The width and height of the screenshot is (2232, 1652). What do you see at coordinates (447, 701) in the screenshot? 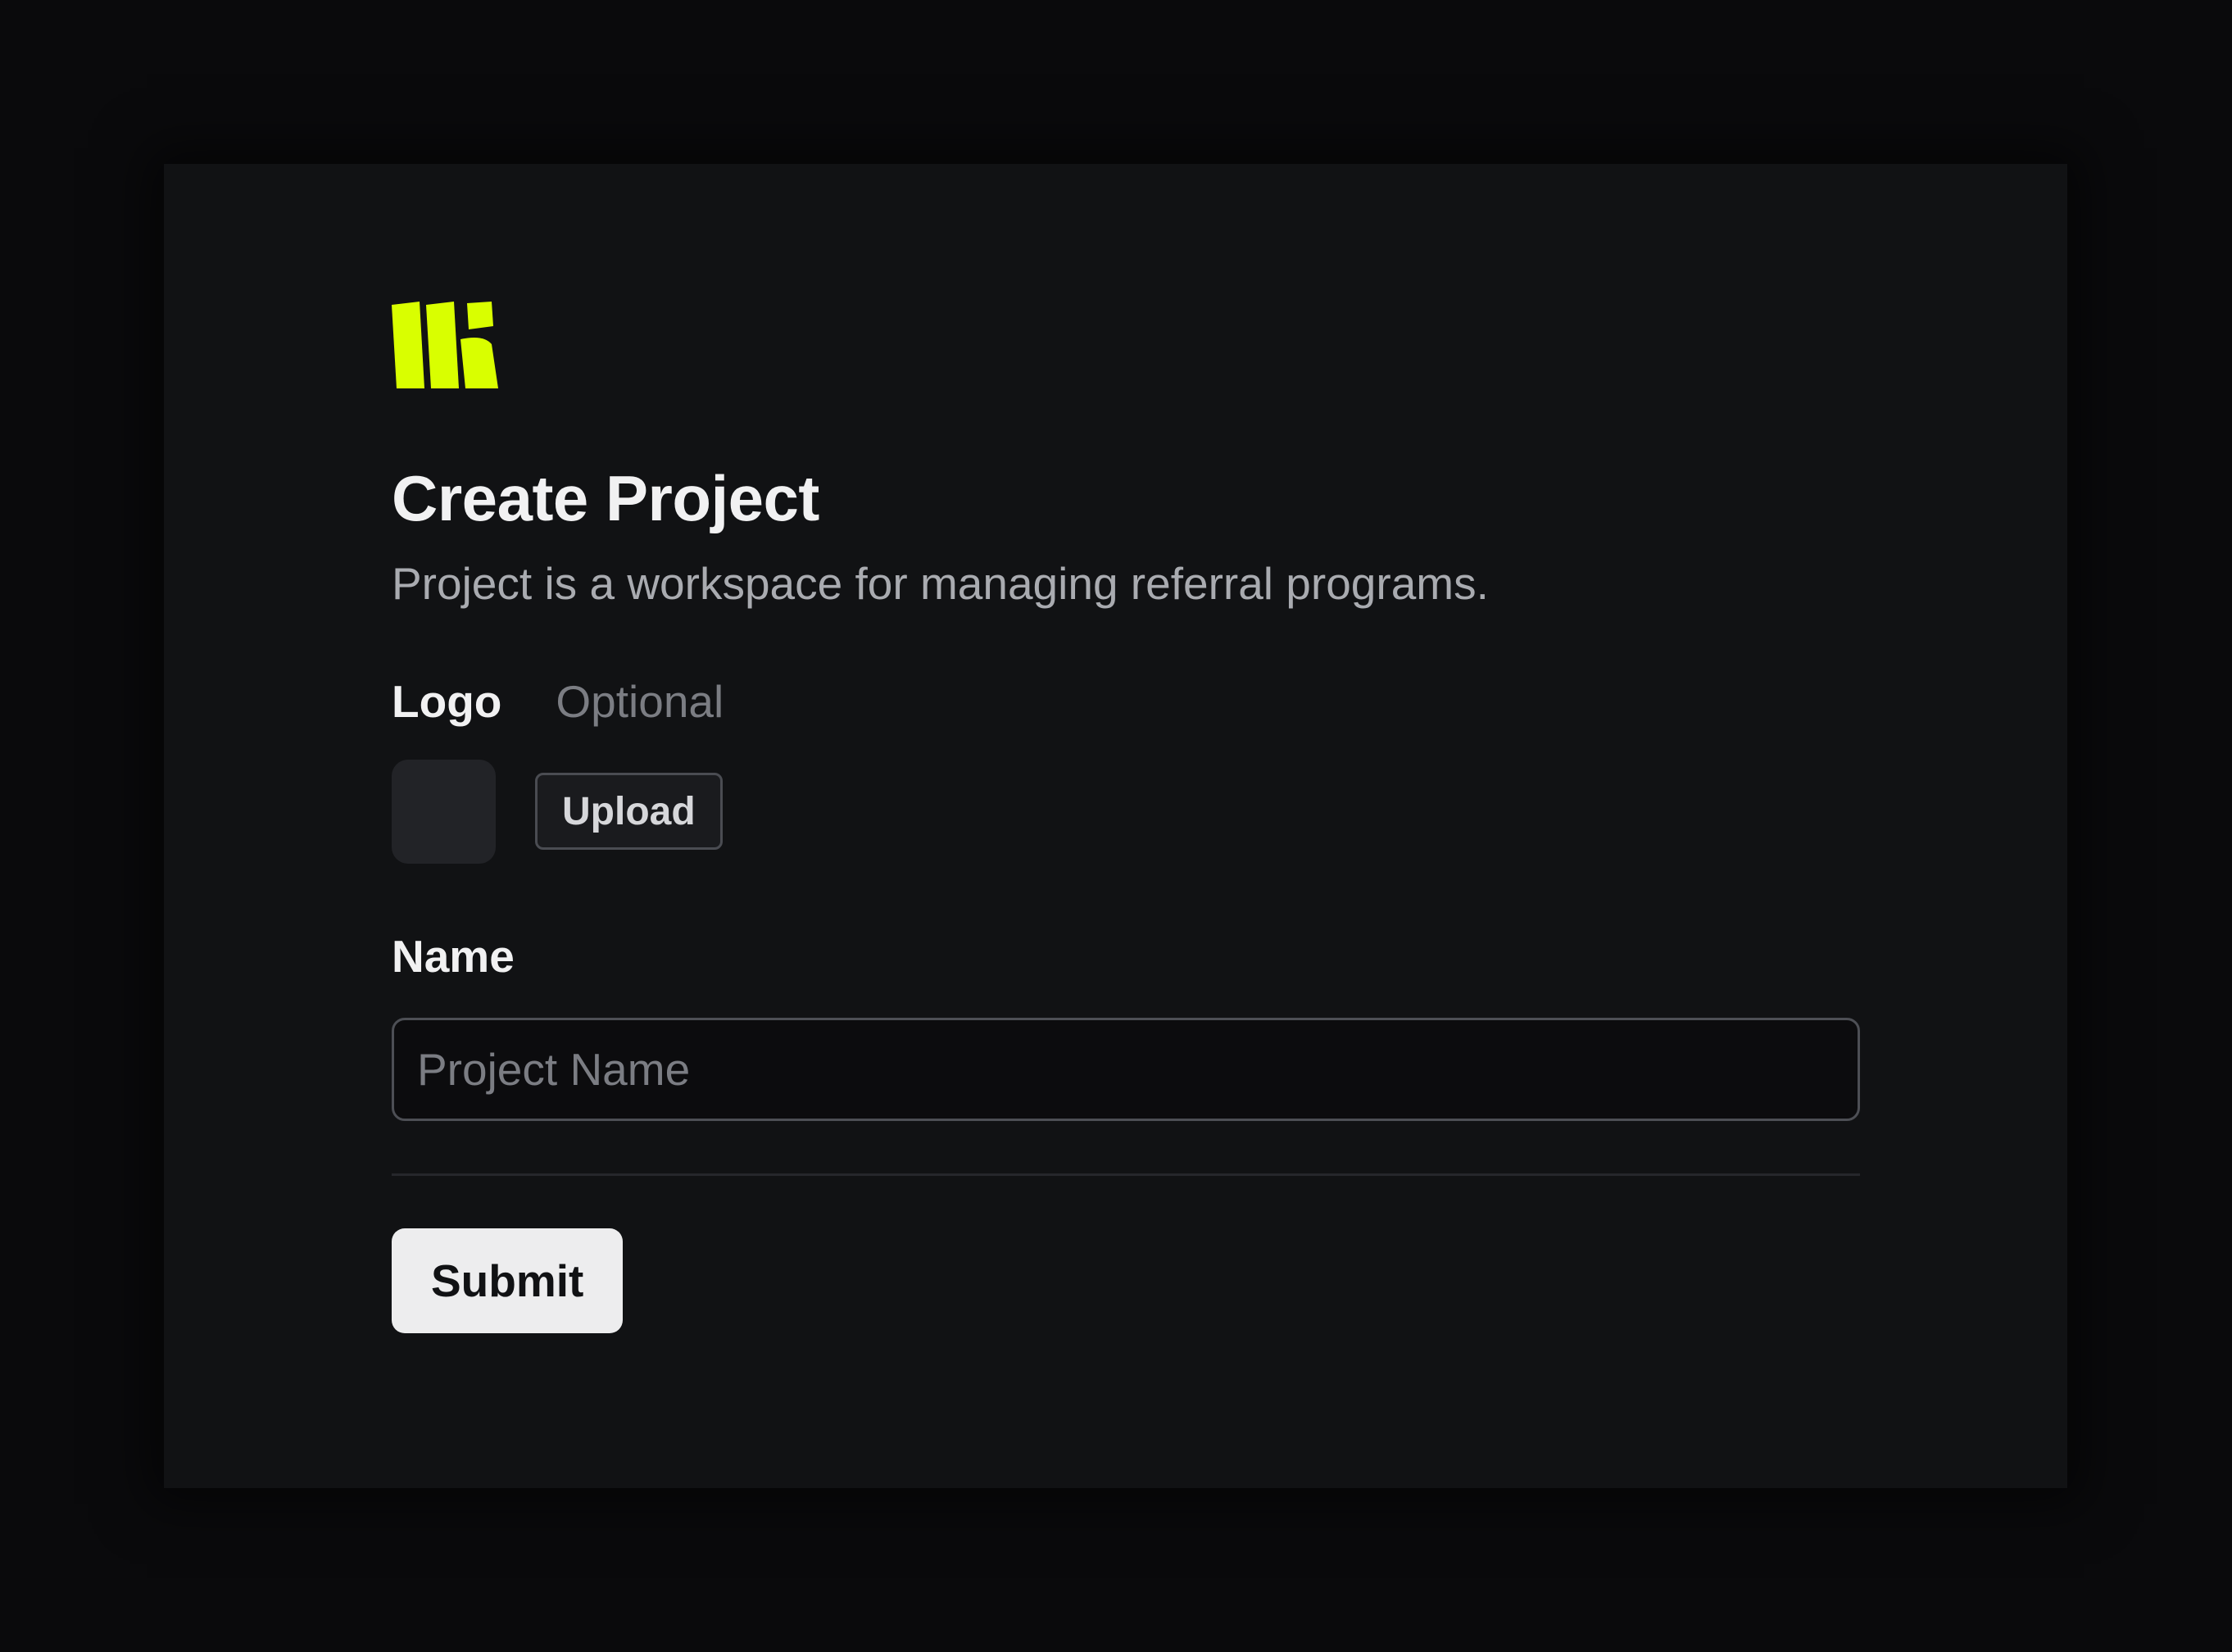
I see `logo-field-label: Logo` at bounding box center [447, 701].